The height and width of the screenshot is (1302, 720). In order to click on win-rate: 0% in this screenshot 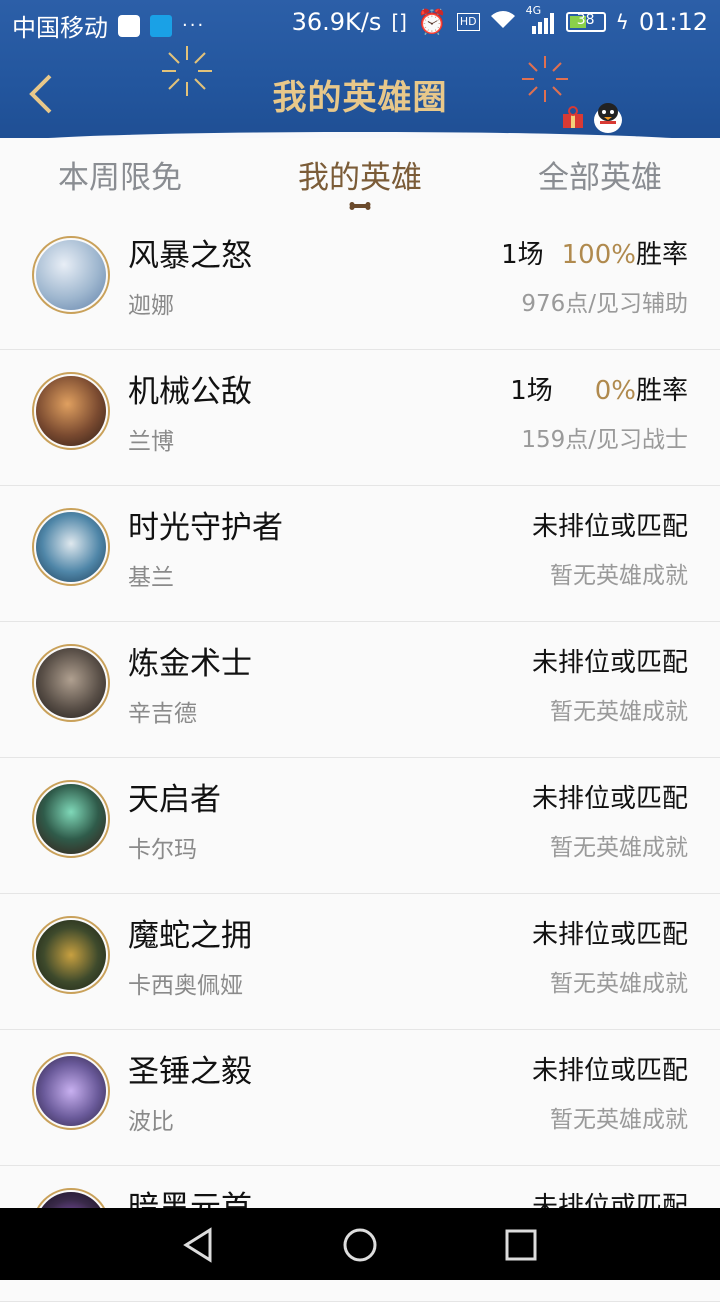, I will do `click(615, 391)`.